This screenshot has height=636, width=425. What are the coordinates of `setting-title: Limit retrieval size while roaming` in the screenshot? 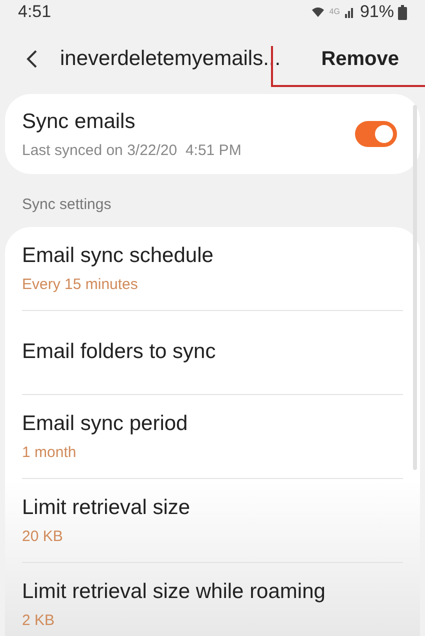 It's located at (174, 591).